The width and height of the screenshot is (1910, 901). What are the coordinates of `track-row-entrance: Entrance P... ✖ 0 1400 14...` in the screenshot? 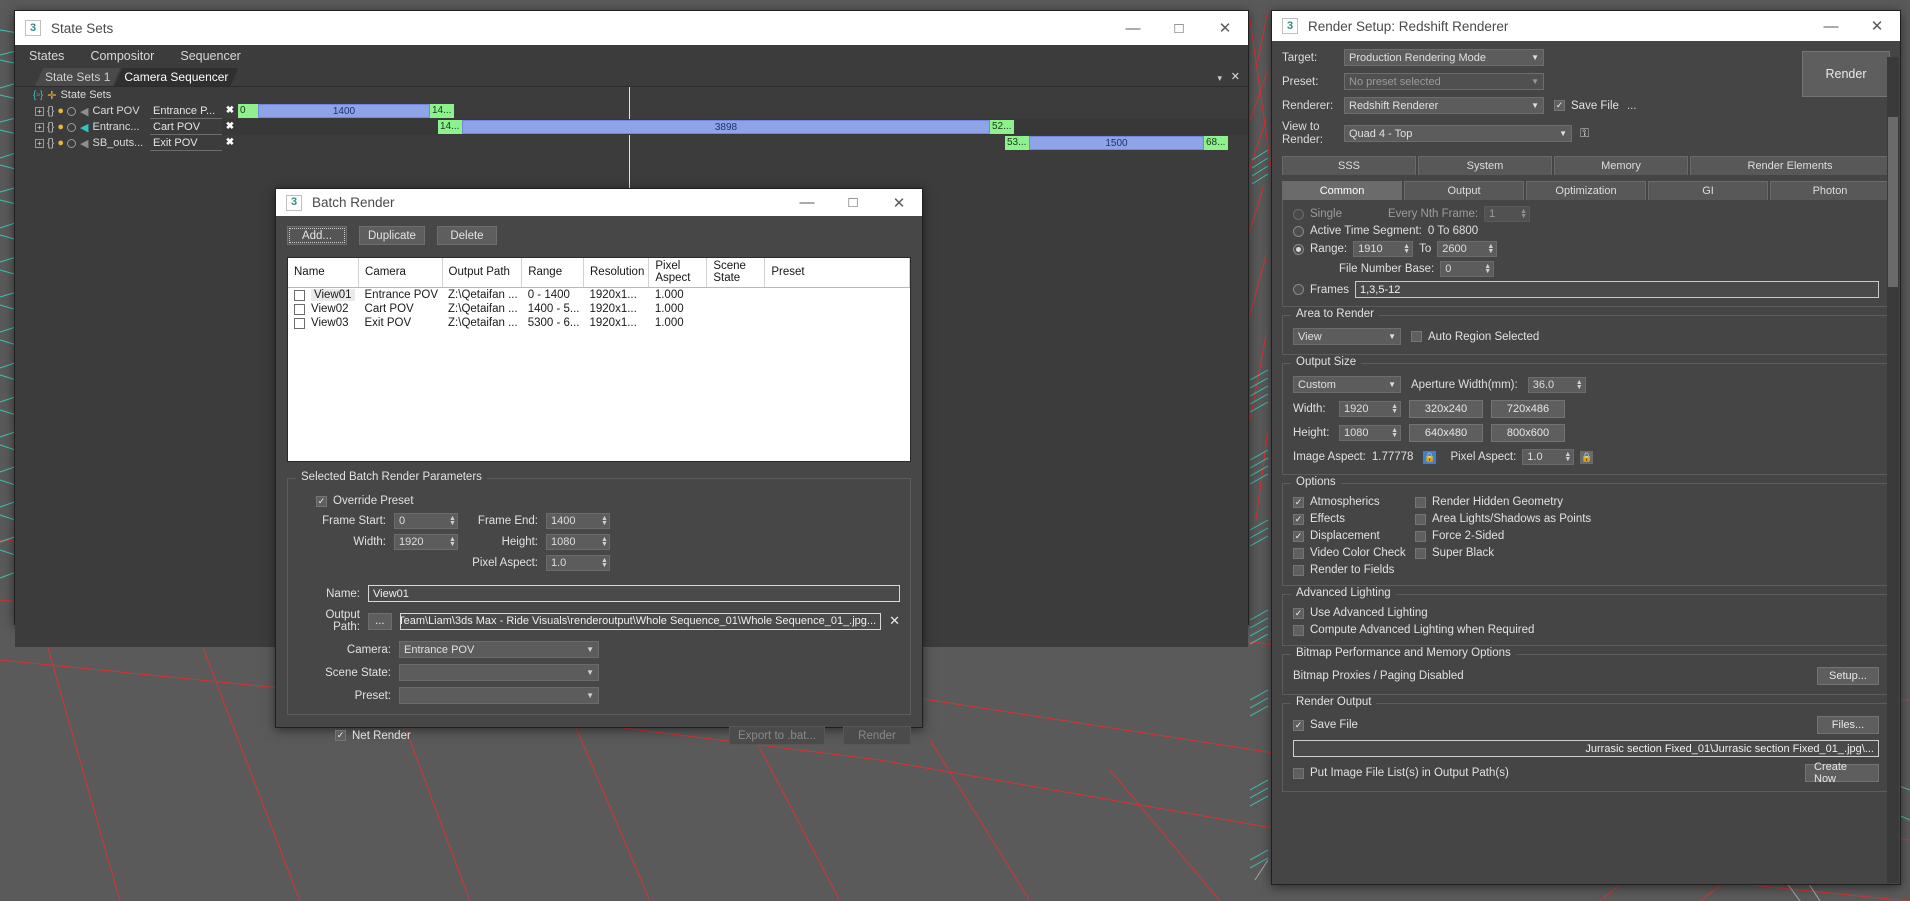 It's located at (699, 111).